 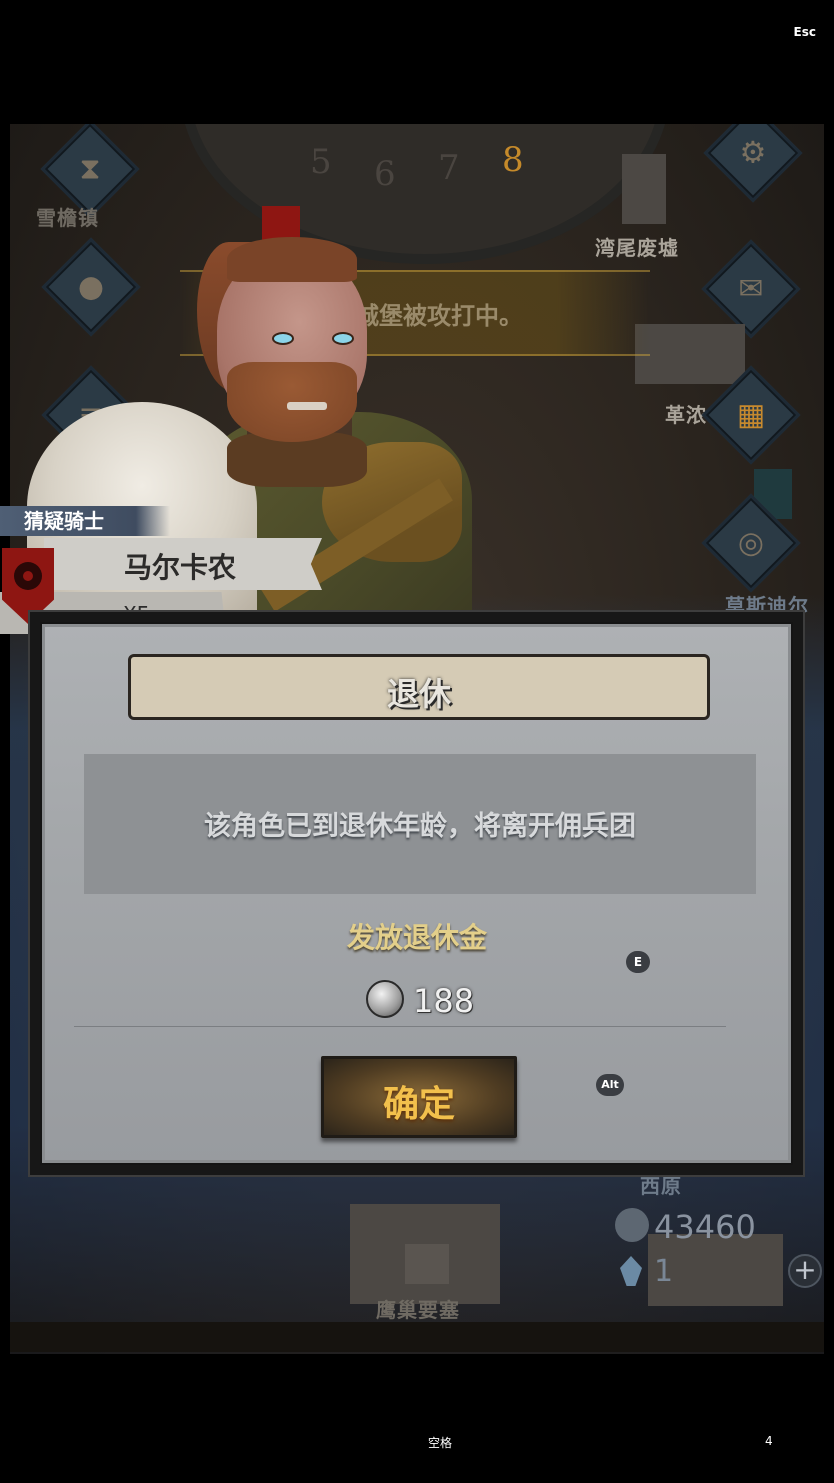 What do you see at coordinates (664, 1271) in the screenshot?
I see `crystal-count: 1` at bounding box center [664, 1271].